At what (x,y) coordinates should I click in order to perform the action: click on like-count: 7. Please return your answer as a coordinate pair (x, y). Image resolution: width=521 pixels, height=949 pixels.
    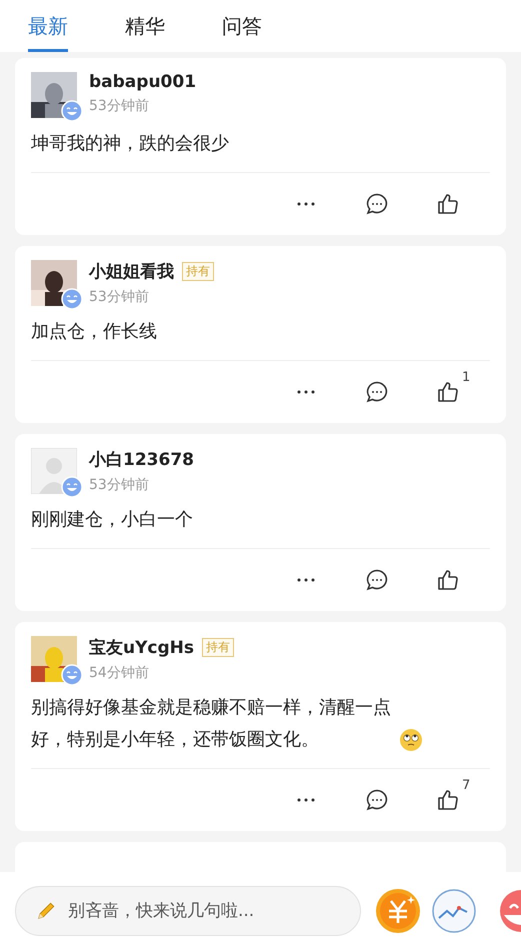
    Looking at the image, I should click on (466, 785).